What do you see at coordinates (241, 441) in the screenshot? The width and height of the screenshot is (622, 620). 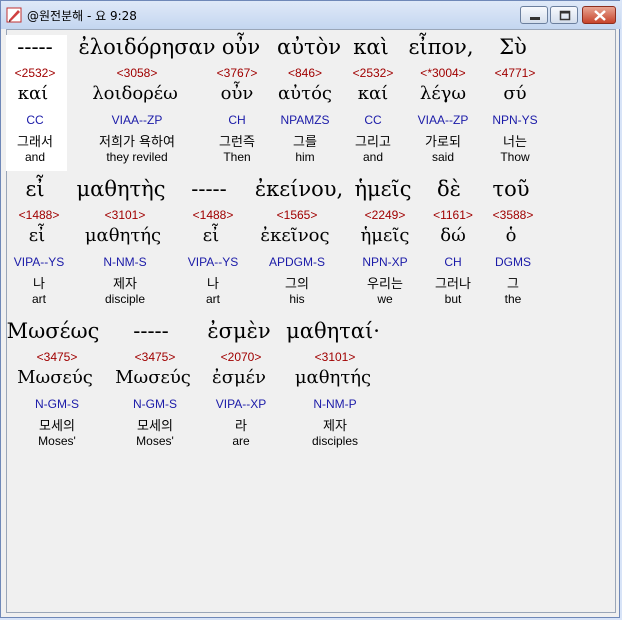 I see `english-gloss: are` at bounding box center [241, 441].